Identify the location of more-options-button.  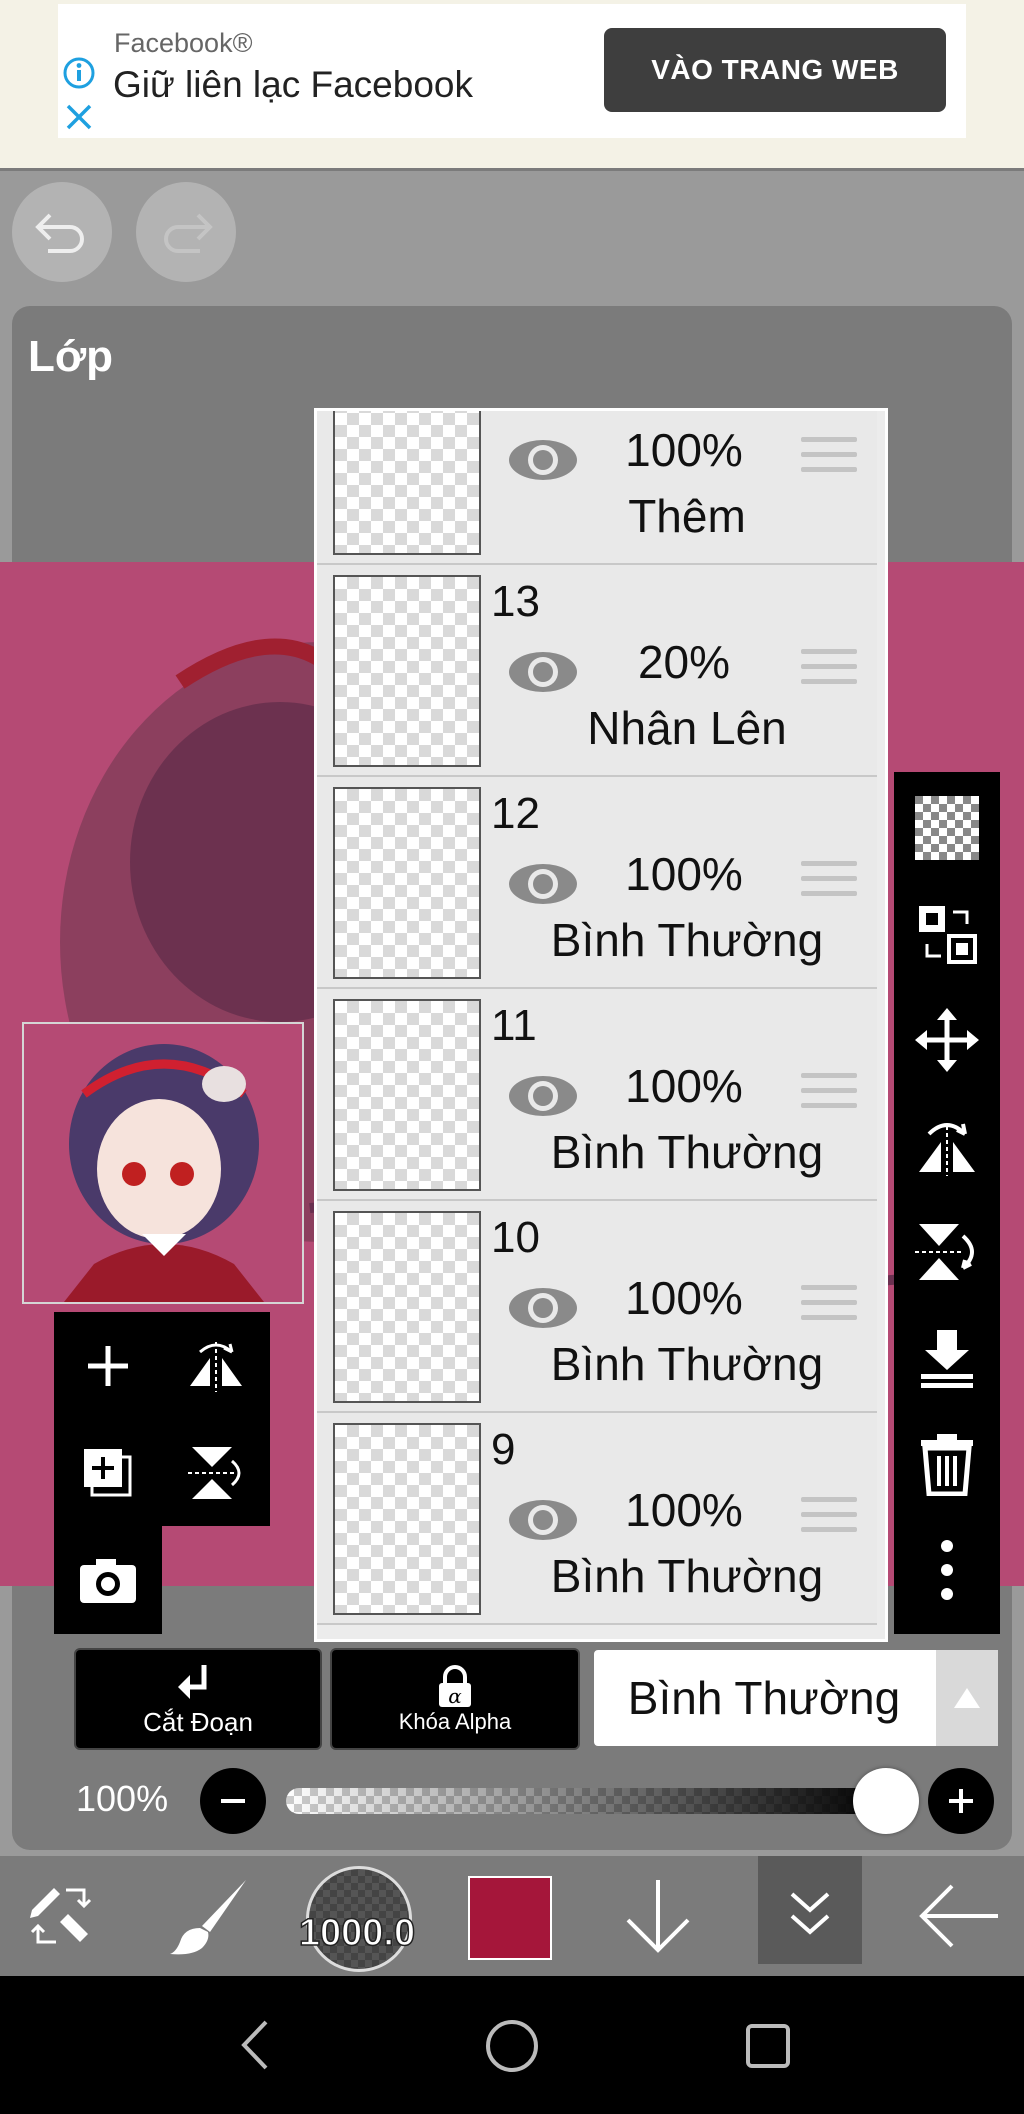
(947, 1570).